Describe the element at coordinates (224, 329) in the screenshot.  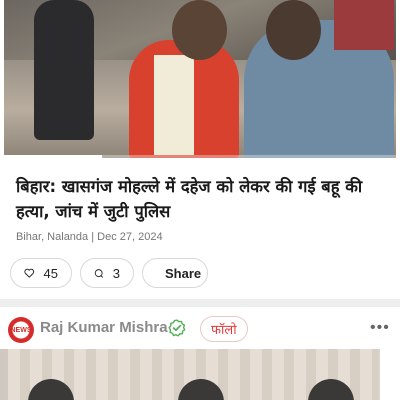
I see `follow-button: फॉलो` at that location.